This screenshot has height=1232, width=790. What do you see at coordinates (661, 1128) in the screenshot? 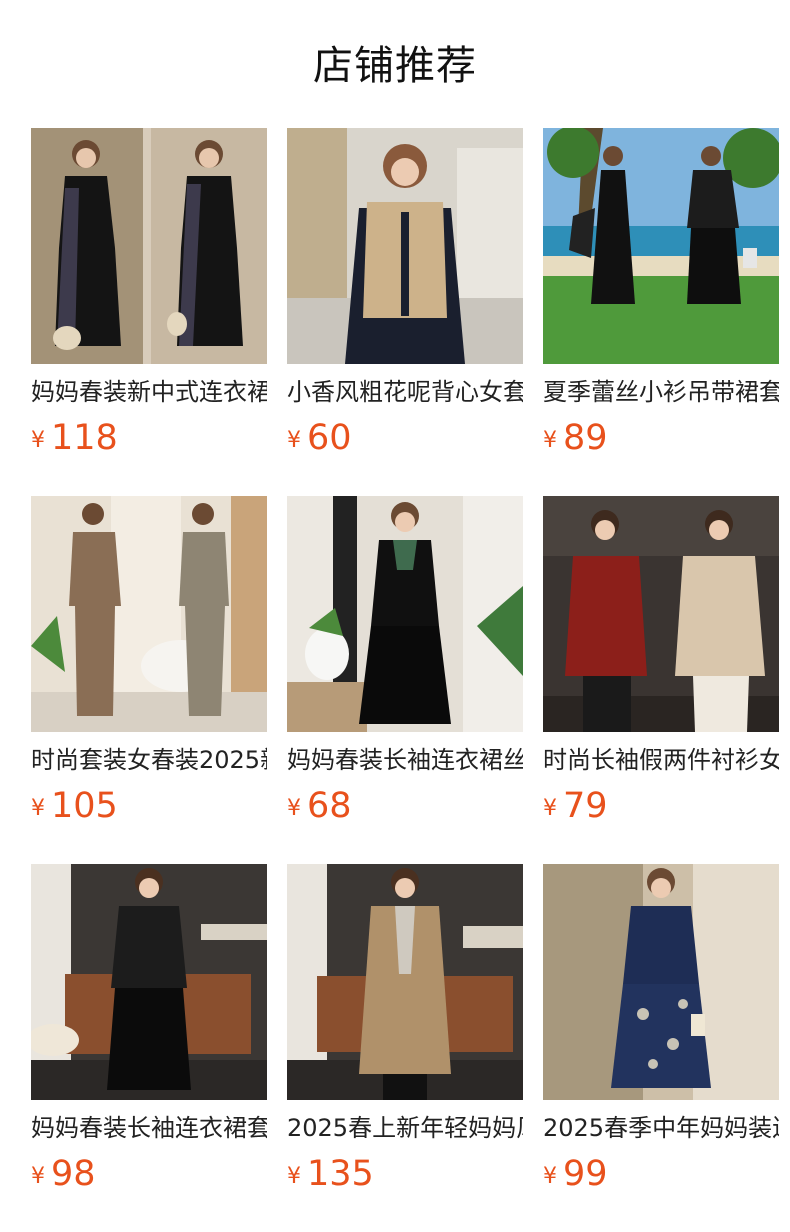
I see `product-name: 2025春季中年妈妈装连衣裙` at bounding box center [661, 1128].